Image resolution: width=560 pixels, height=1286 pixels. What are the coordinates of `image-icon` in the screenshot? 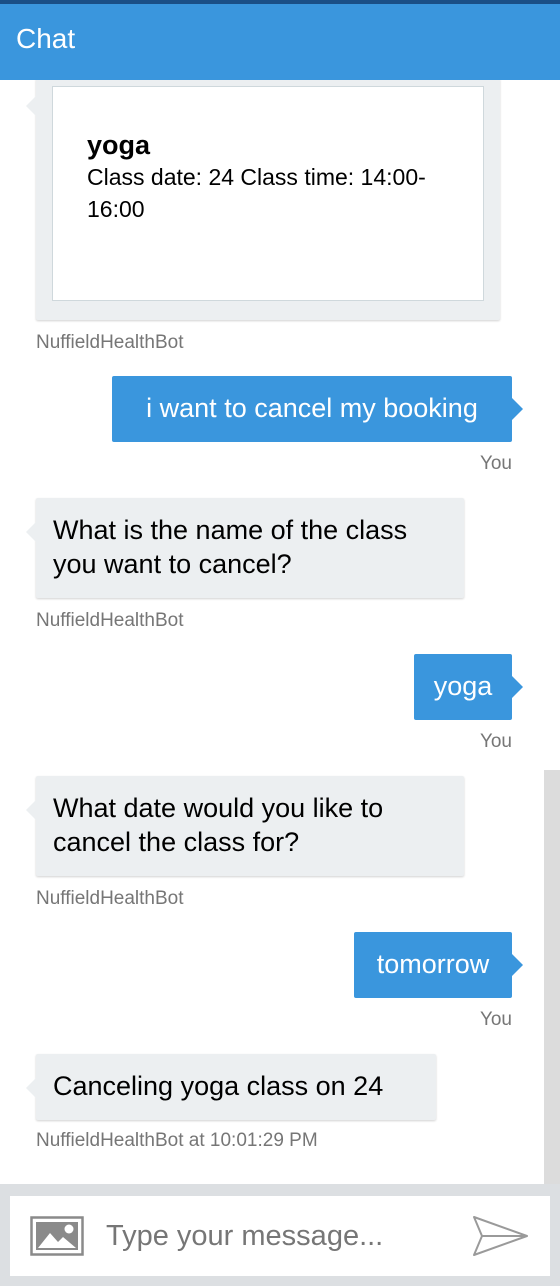 It's located at (57, 1236).